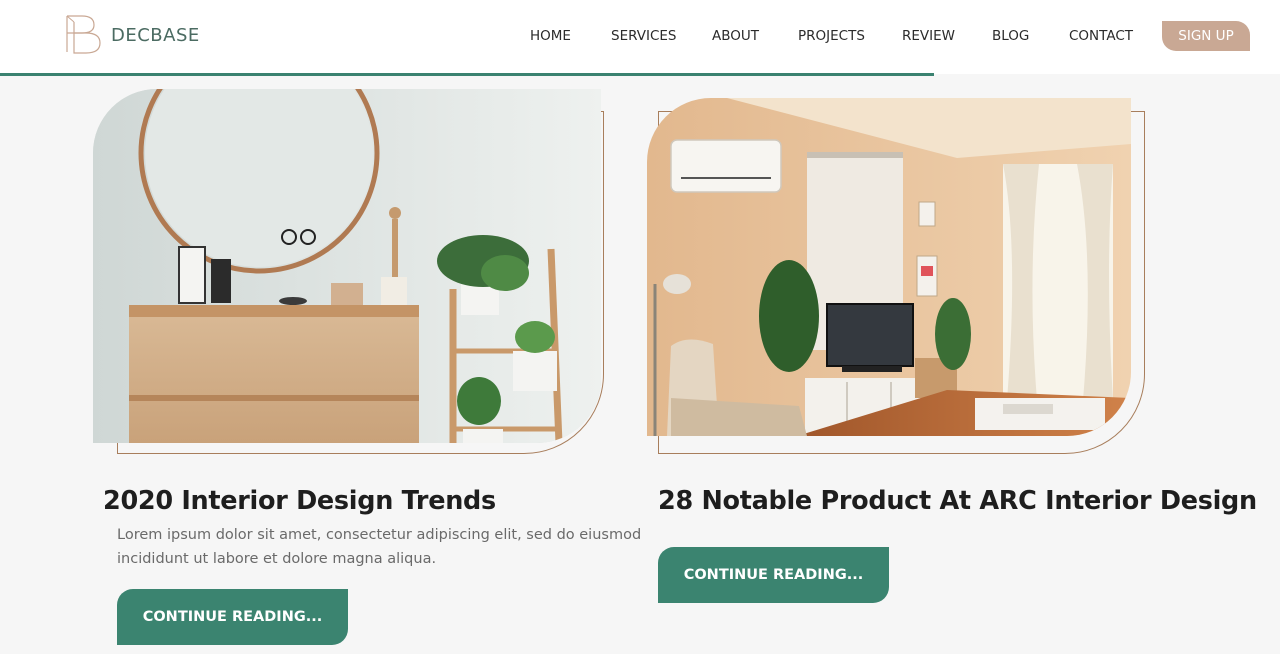  What do you see at coordinates (550, 36) in the screenshot?
I see `nav-home: HOME` at bounding box center [550, 36].